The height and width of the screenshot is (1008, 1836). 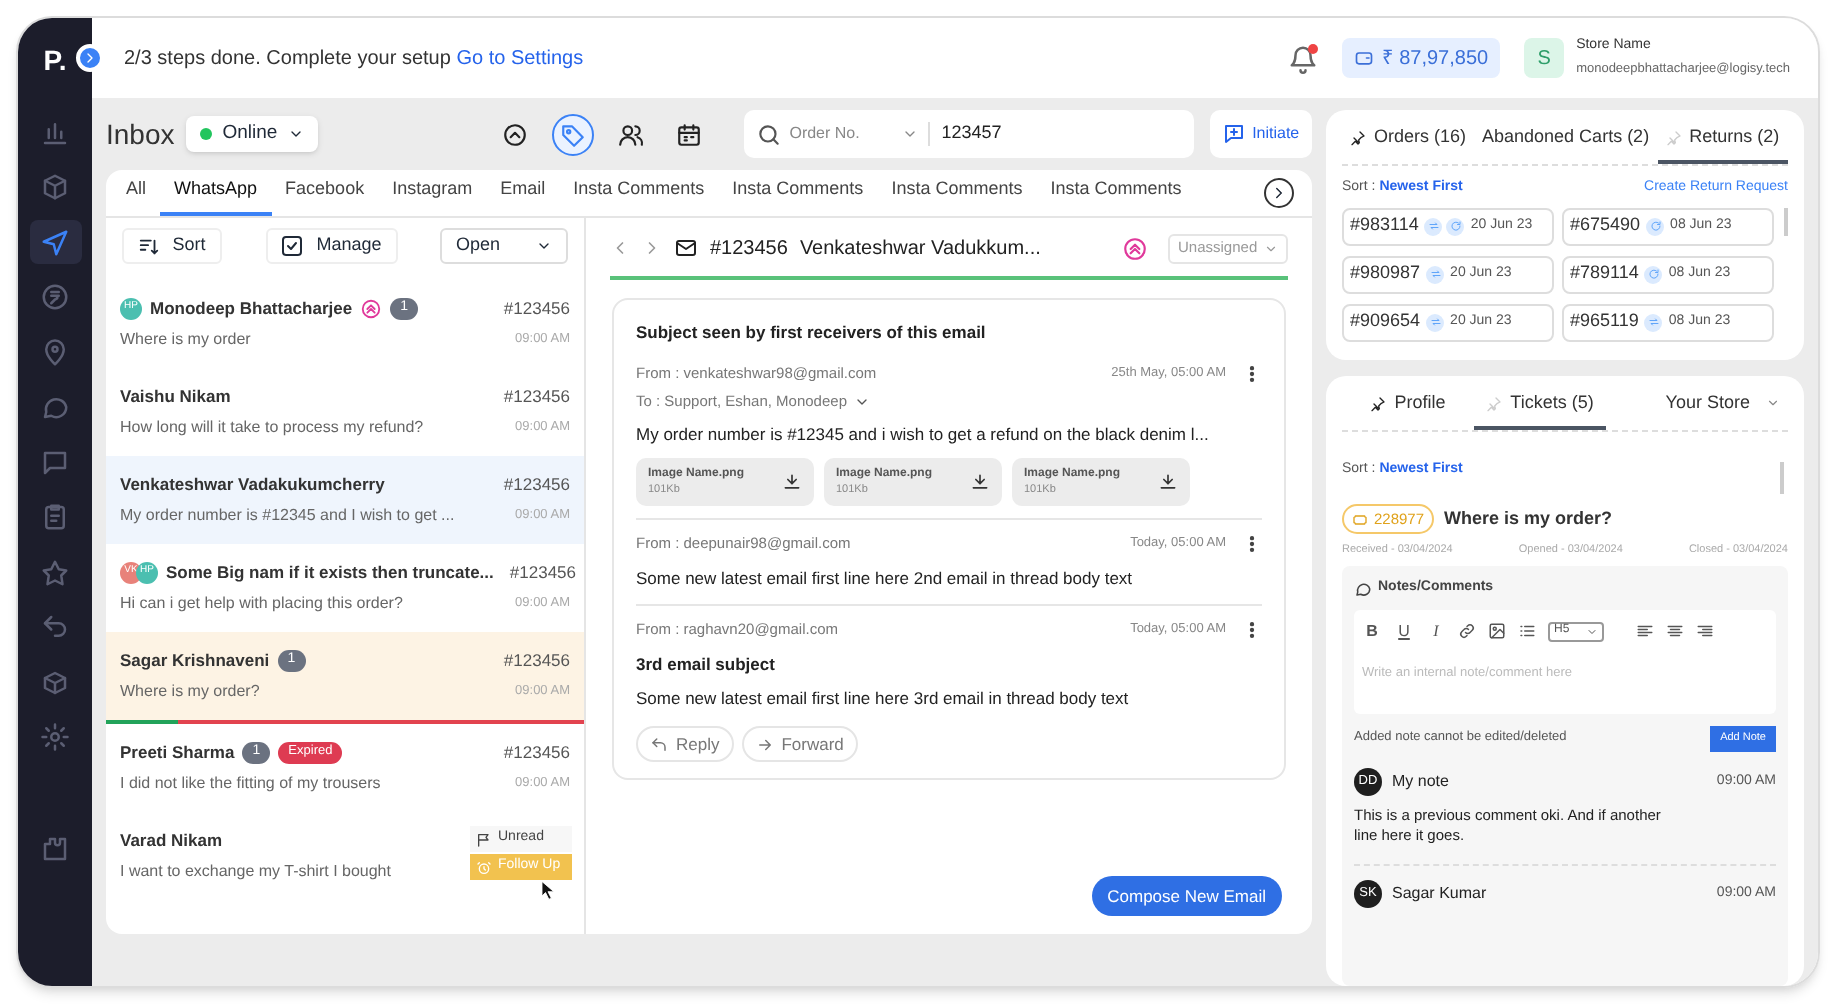 What do you see at coordinates (685, 744) in the screenshot?
I see `reply-button: Reply` at bounding box center [685, 744].